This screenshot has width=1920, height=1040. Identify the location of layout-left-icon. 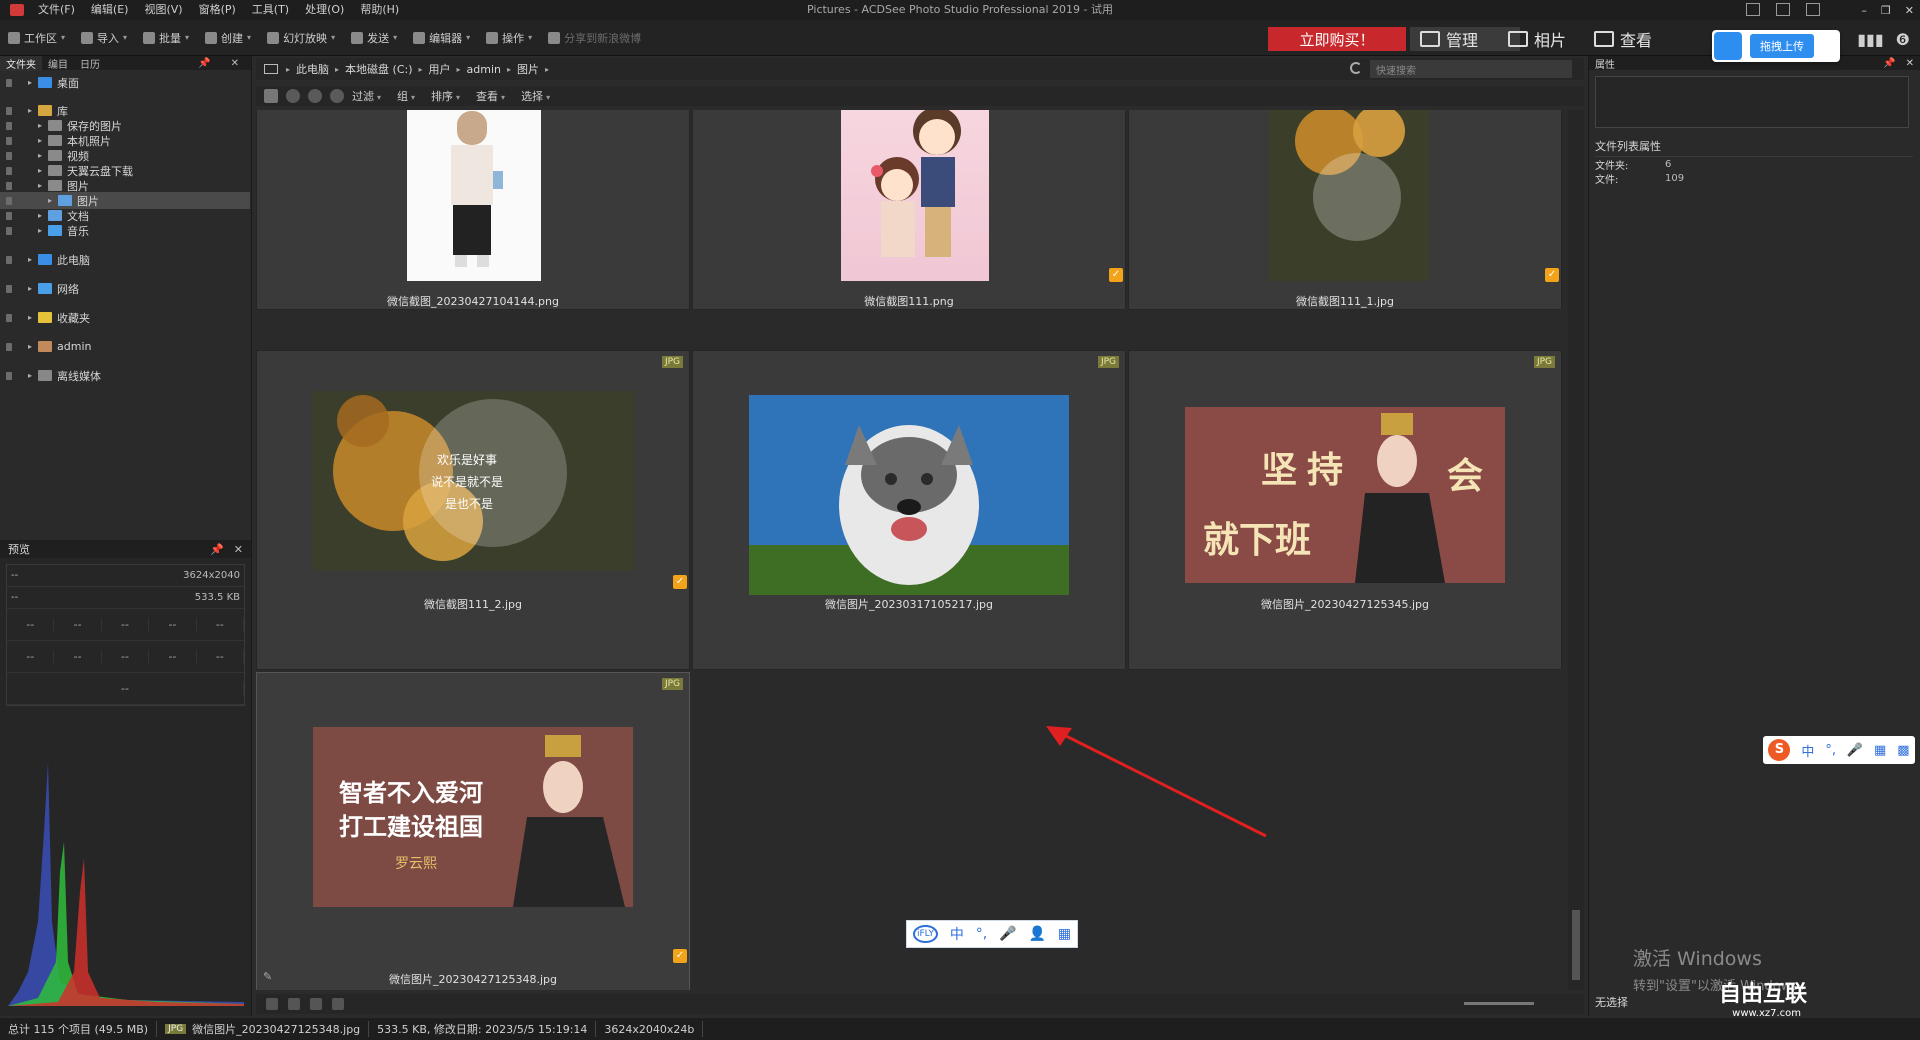
(1753, 9).